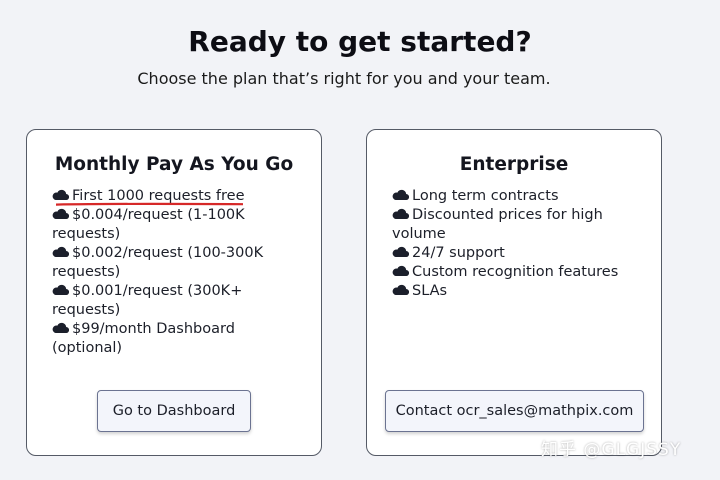  I want to click on feature-text: $0.002/request (100-300K requests), so click(158, 262).